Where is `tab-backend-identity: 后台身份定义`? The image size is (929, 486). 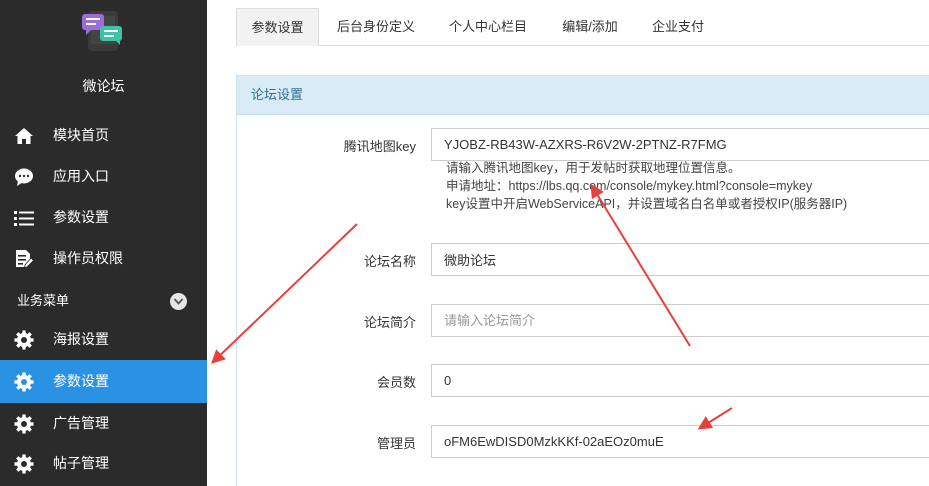 tab-backend-identity: 后台身份定义 is located at coordinates (376, 27).